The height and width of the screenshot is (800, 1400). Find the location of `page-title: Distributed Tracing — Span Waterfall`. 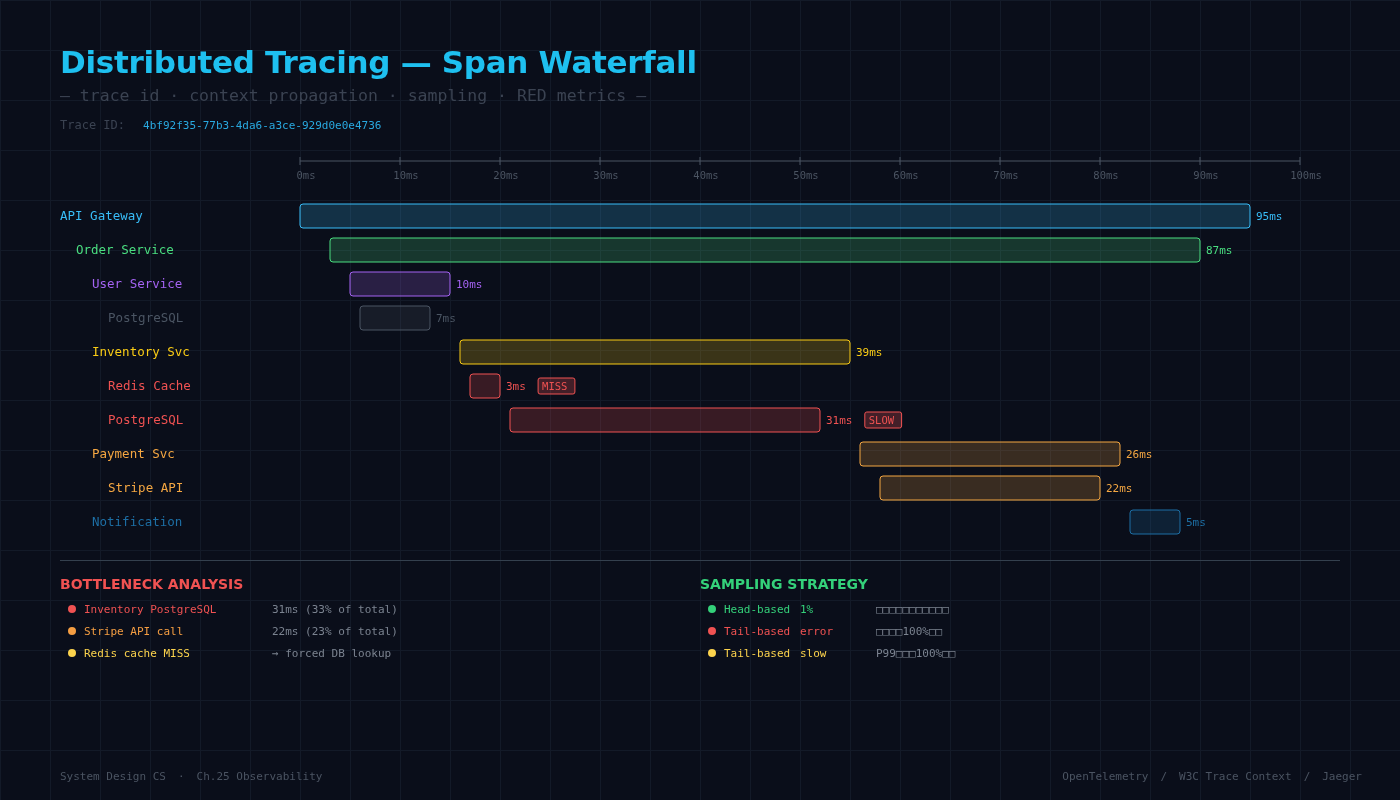

page-title: Distributed Tracing — Span Waterfall is located at coordinates (378, 62).